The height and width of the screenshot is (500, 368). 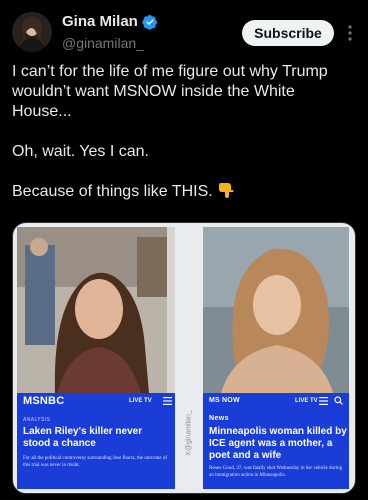 What do you see at coordinates (350, 33) in the screenshot?
I see `more-options-icon` at bounding box center [350, 33].